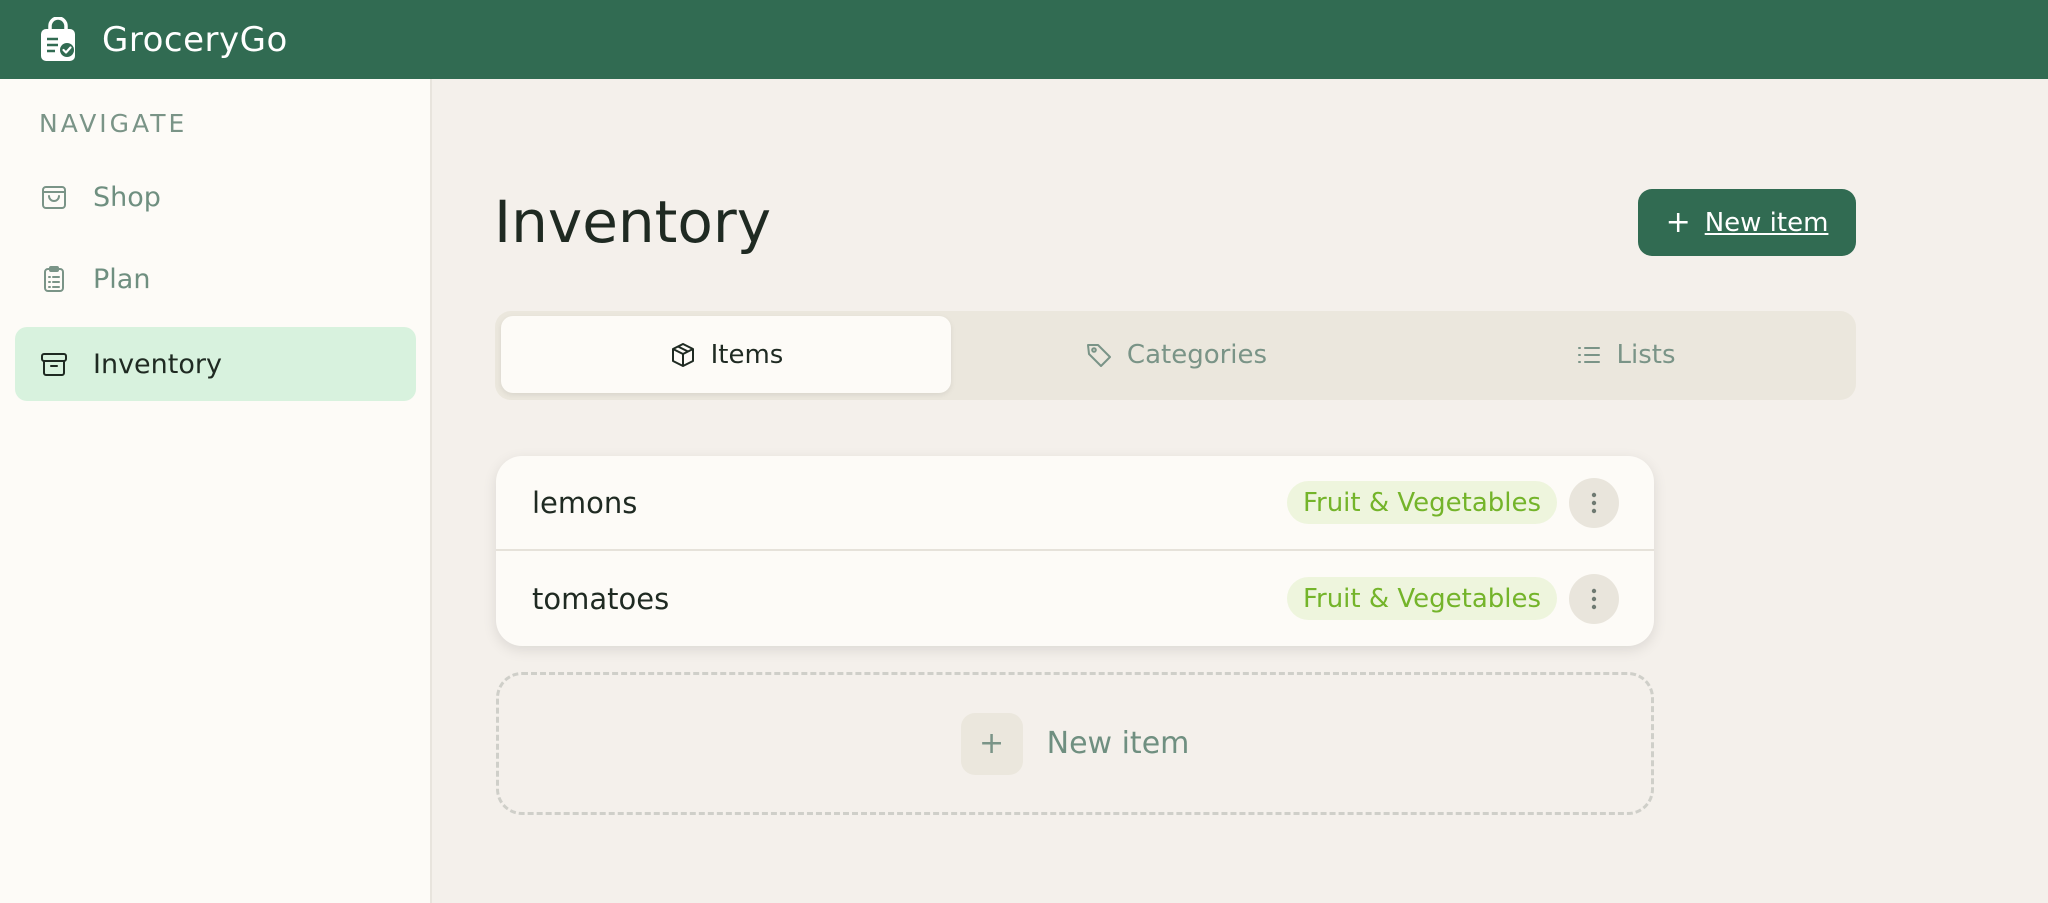 The image size is (2048, 903). Describe the element at coordinates (54, 364) in the screenshot. I see `archive-box-icon` at that location.